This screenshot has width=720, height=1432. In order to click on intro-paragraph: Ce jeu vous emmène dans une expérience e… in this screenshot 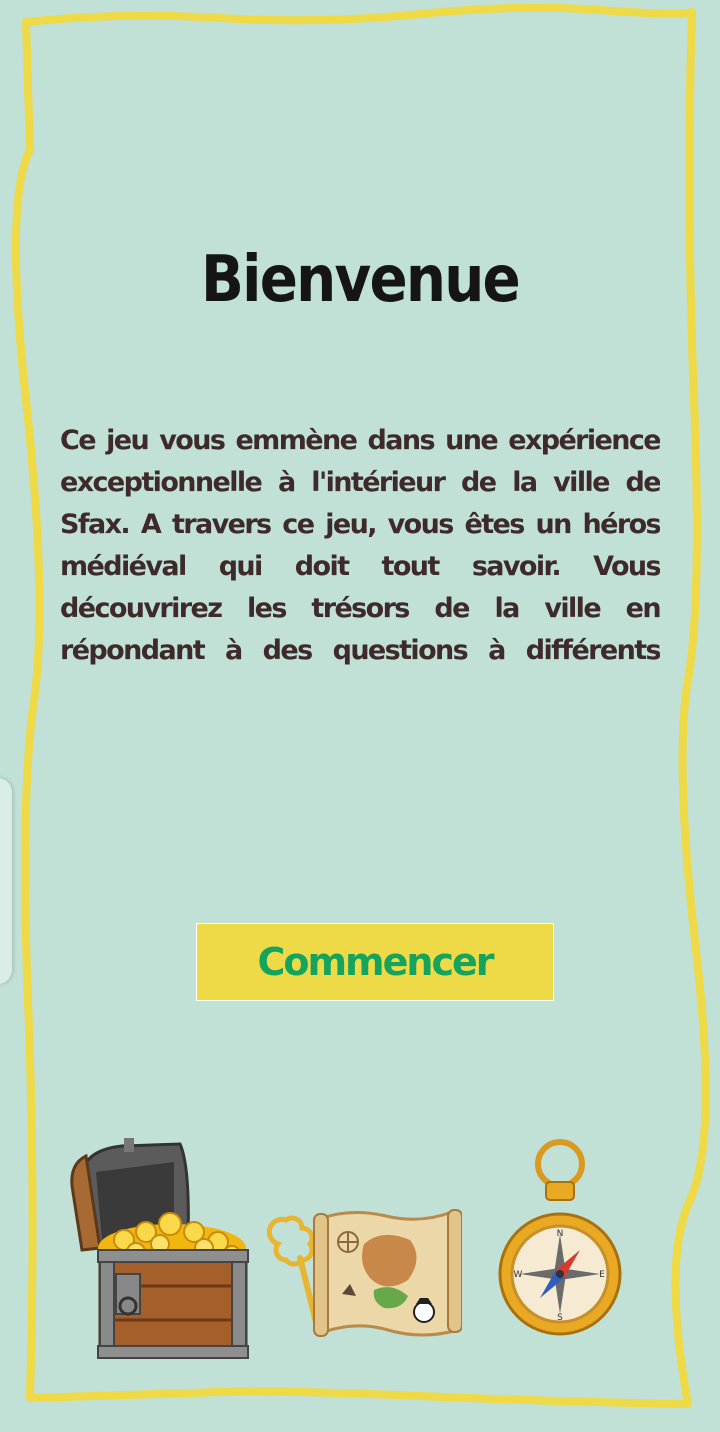, I will do `click(360, 545)`.